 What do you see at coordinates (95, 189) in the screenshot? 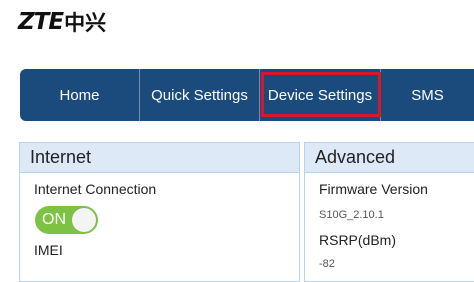
I see `internet-connection-label: Internet Connection` at bounding box center [95, 189].